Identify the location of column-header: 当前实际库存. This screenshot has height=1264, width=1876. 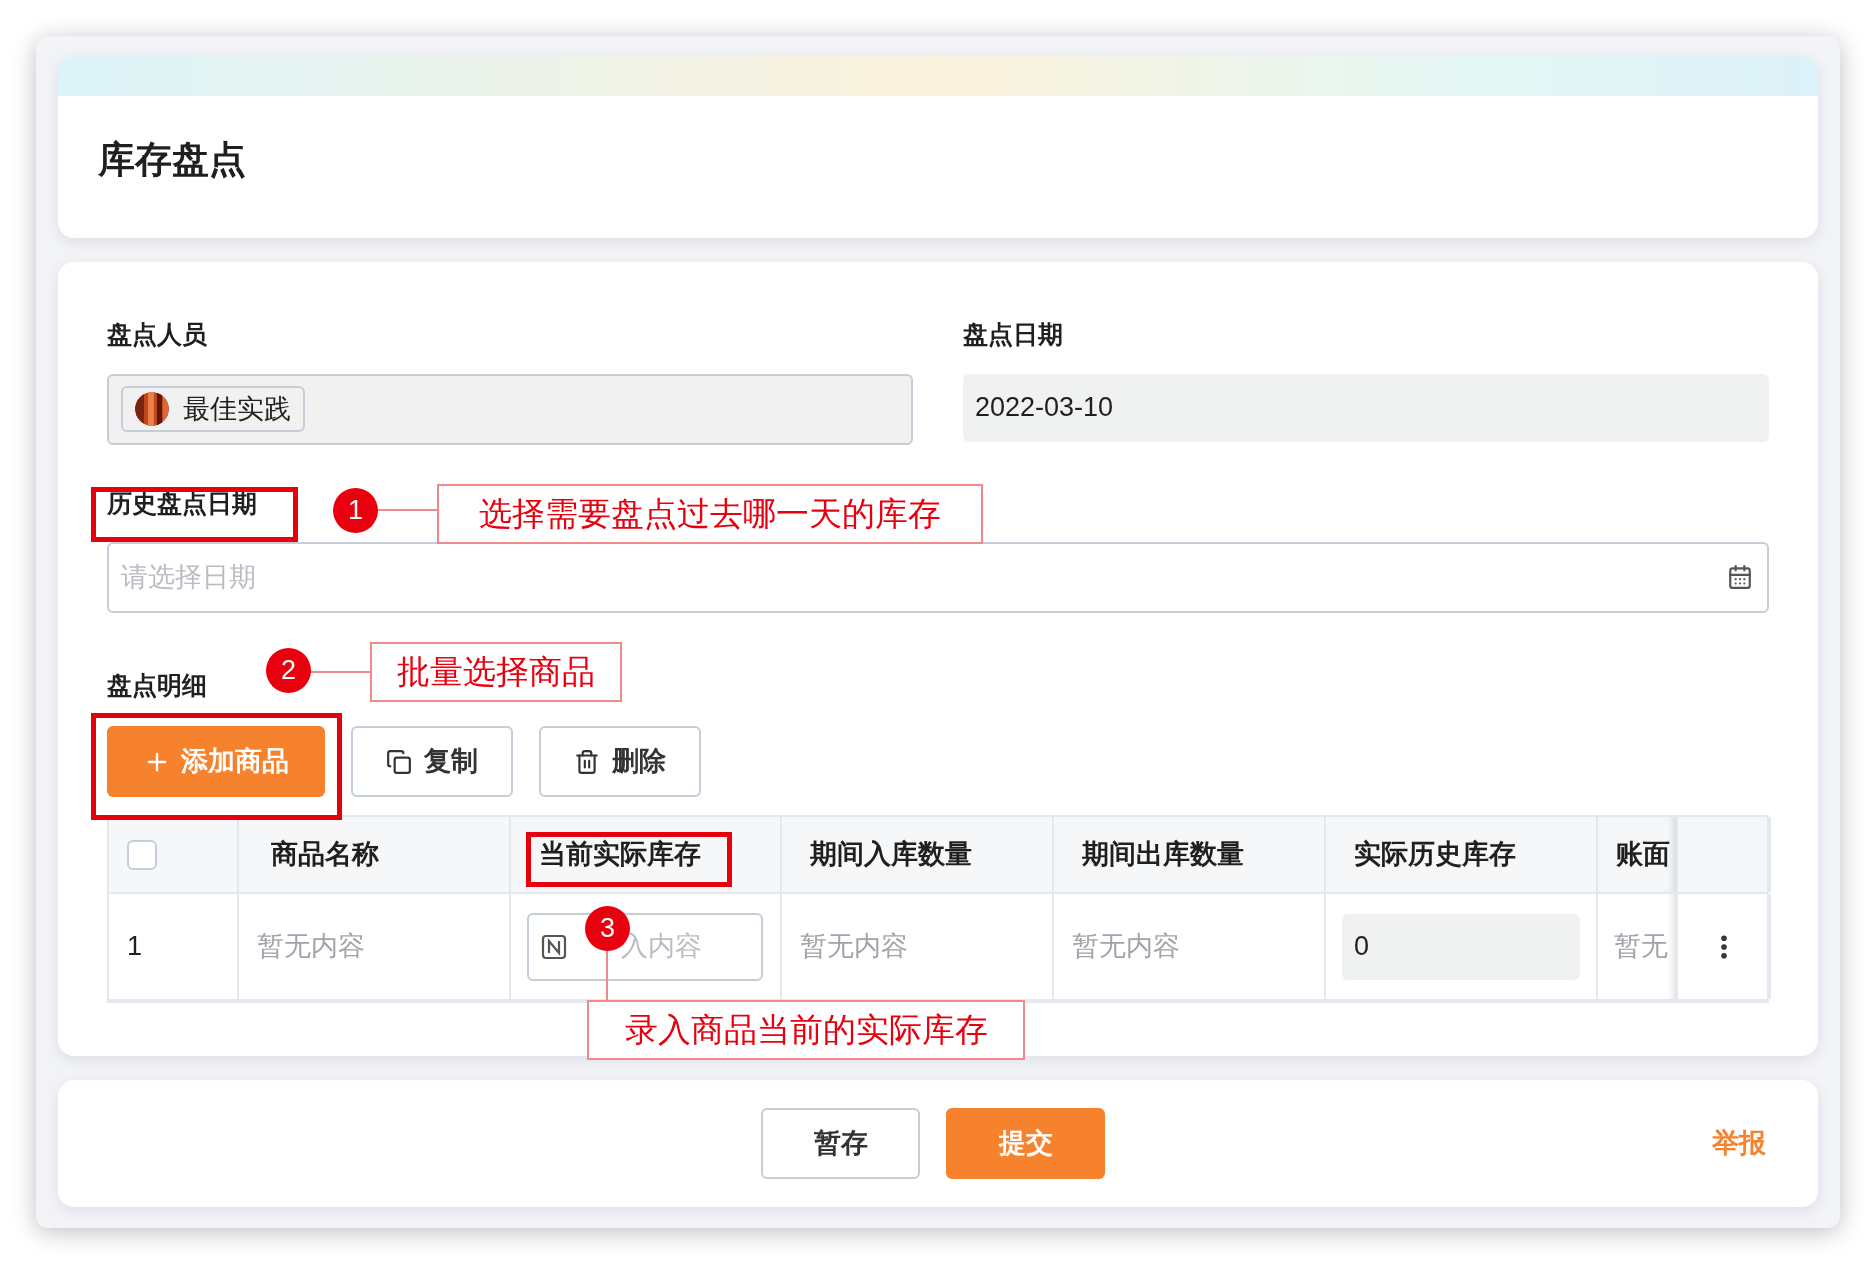
(620, 854).